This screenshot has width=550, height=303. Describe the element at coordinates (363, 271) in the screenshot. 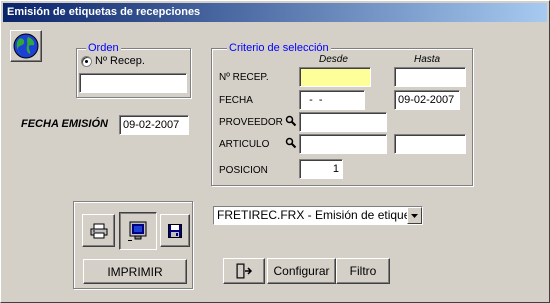

I see `filtro-button: Filtro` at that location.